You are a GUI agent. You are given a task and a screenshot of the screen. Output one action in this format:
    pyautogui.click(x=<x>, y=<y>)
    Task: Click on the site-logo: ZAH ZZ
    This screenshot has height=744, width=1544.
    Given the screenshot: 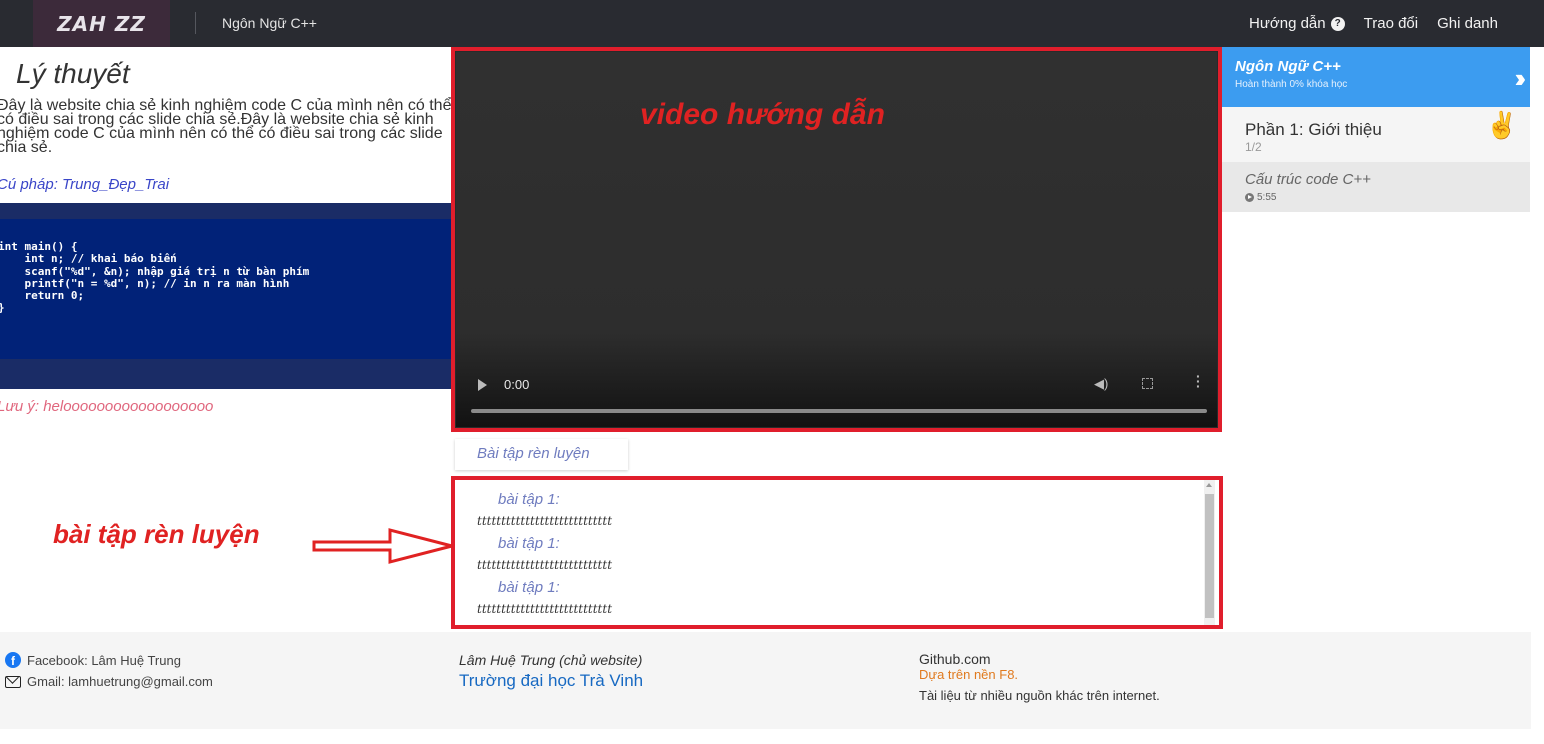 What is the action you would take?
    pyautogui.click(x=101, y=23)
    